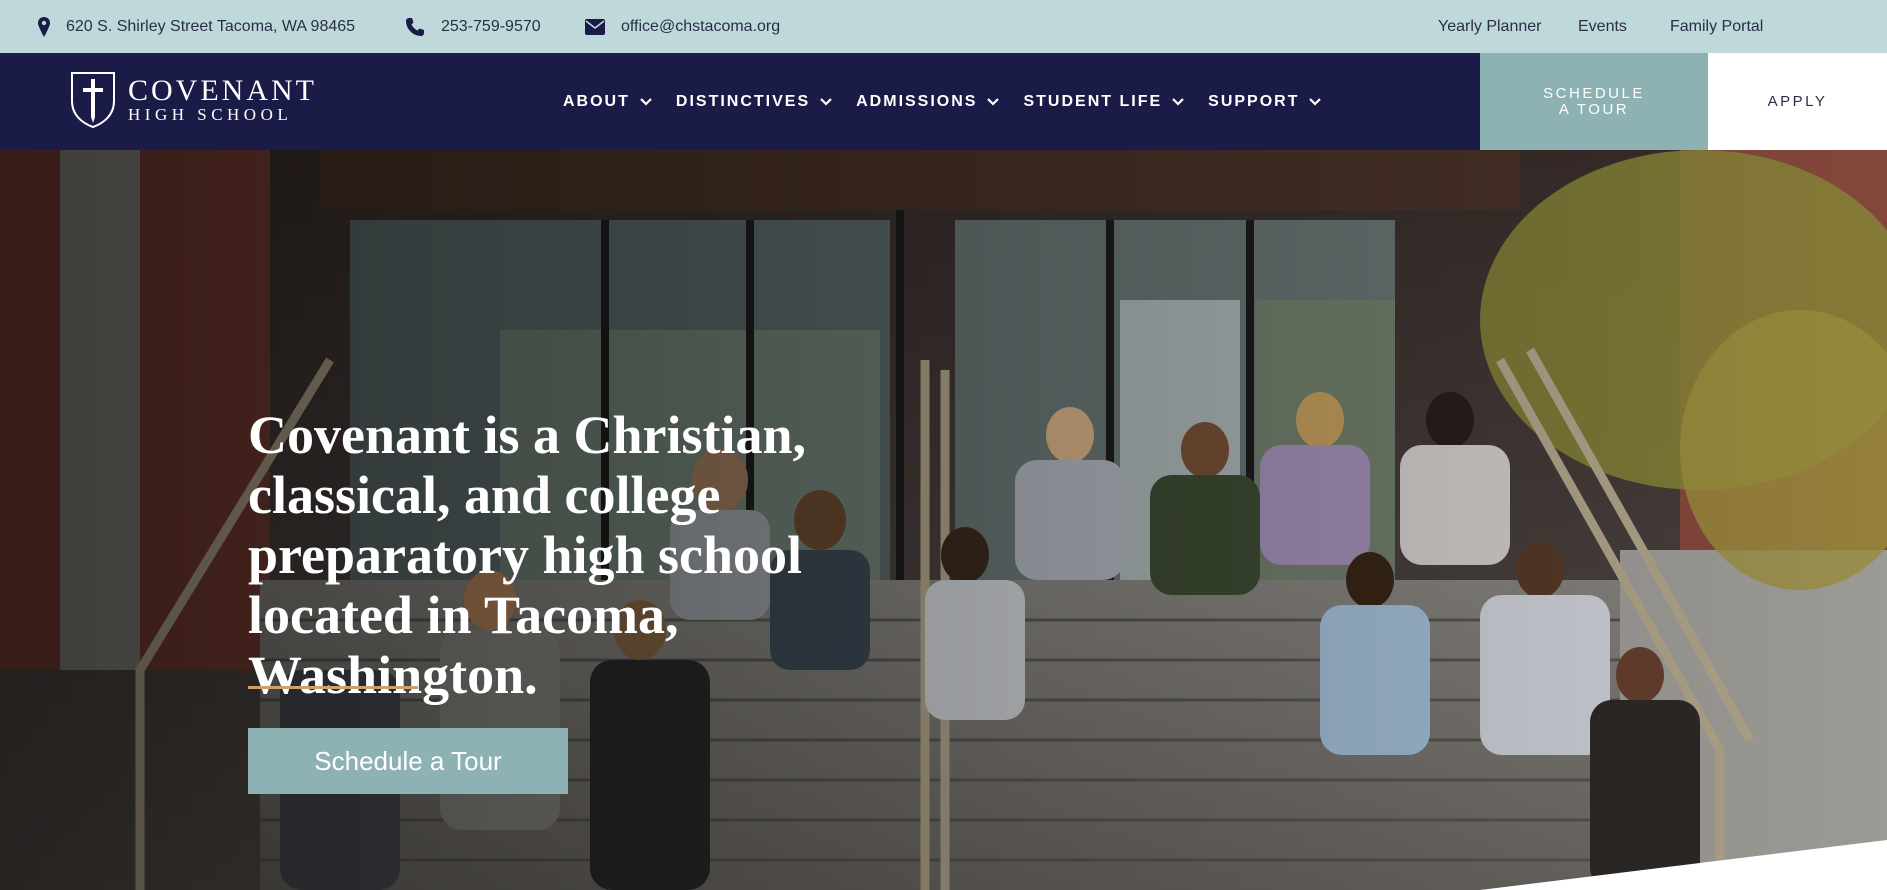 Image resolution: width=1887 pixels, height=890 pixels. I want to click on yearly-planner-link: Yearly Planner, so click(1489, 27).